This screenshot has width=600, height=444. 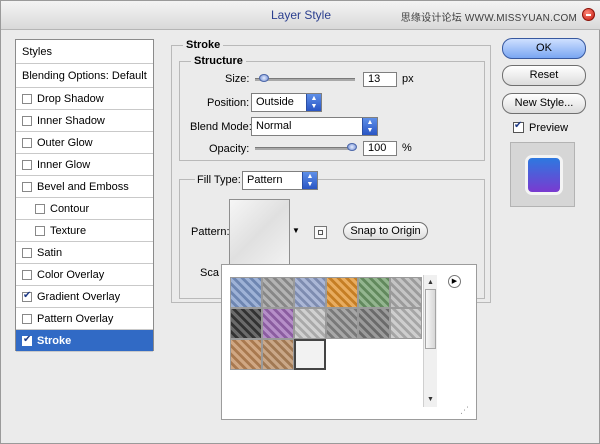 What do you see at coordinates (430, 399) in the screenshot?
I see `scroll-down-icon: ▼` at bounding box center [430, 399].